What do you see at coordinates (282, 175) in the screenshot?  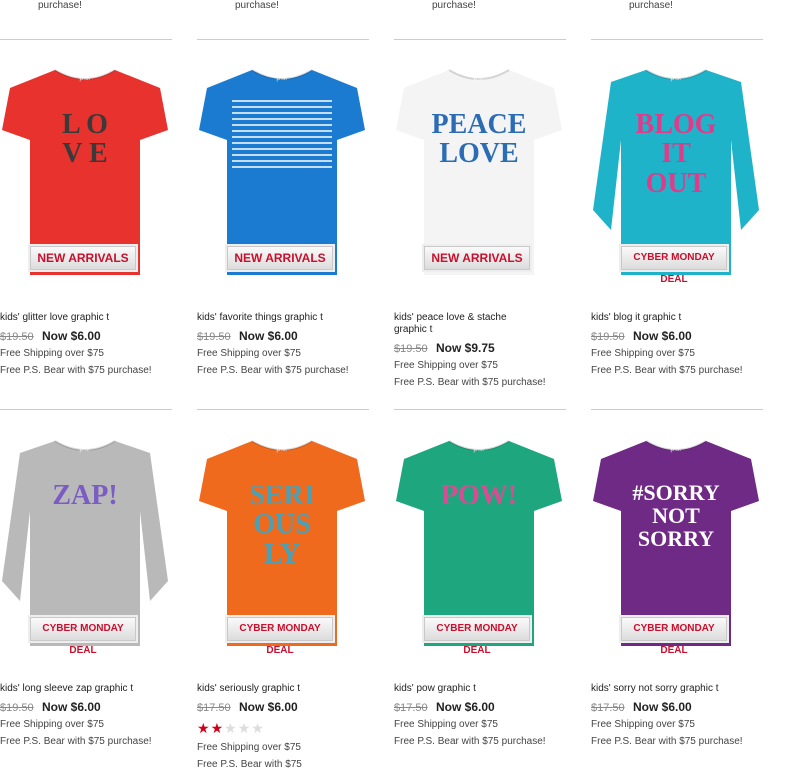 I see `product-image: p.s. NEW ARRIVALS` at bounding box center [282, 175].